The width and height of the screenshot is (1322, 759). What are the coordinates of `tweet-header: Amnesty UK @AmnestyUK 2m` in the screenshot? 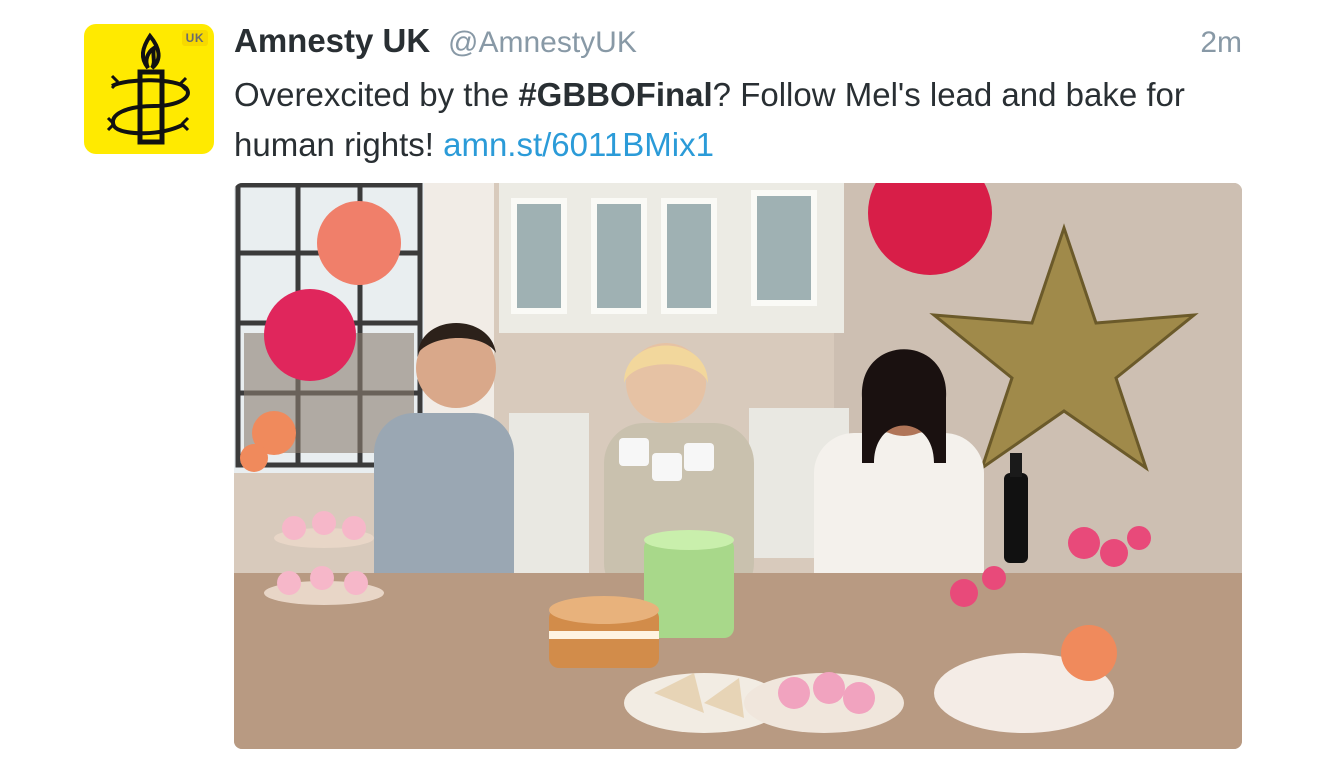 It's located at (739, 42).